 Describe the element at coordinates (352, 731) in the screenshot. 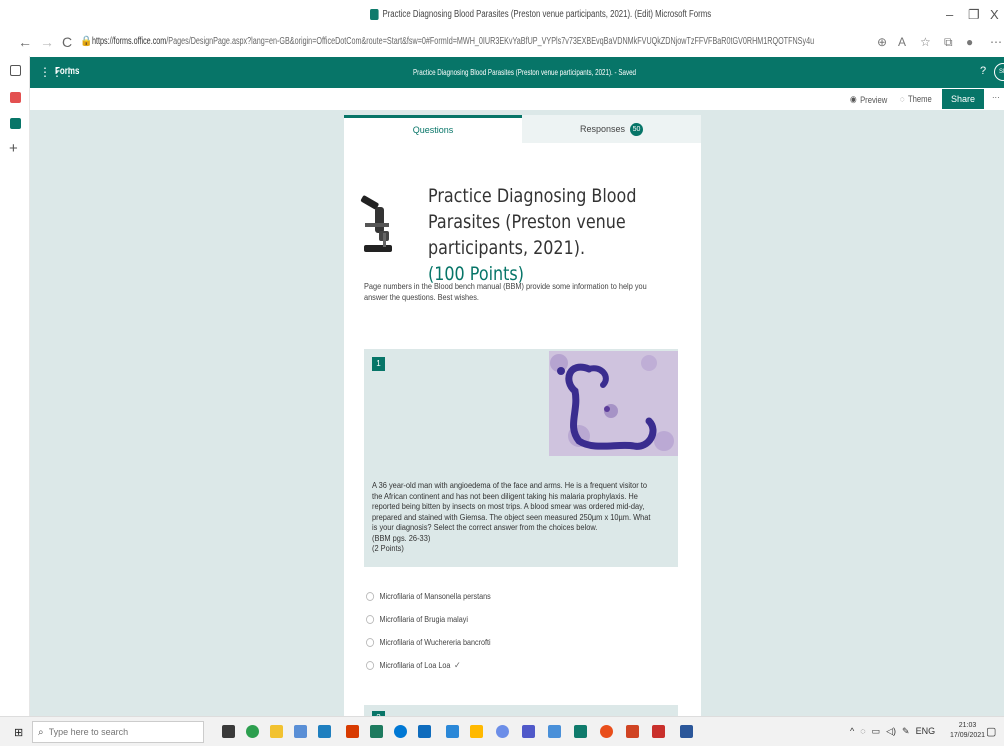

I see `office-icon` at that location.